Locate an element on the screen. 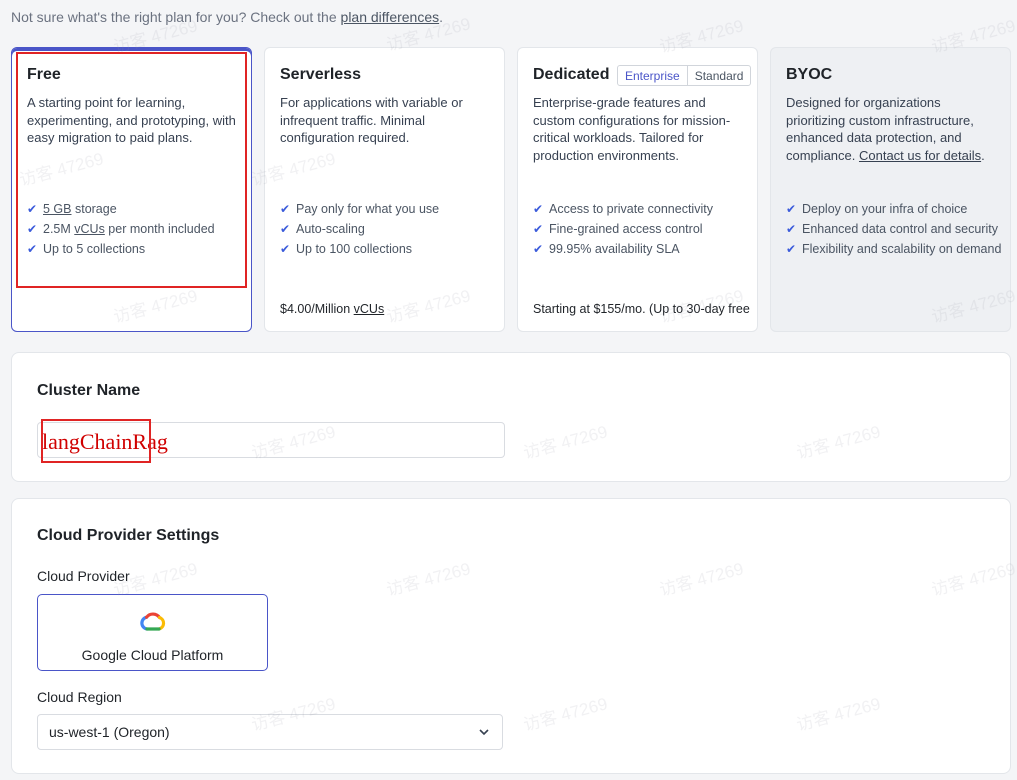 The height and width of the screenshot is (780, 1017). provider-option-gcp: Google Cloud Platform is located at coordinates (152, 632).